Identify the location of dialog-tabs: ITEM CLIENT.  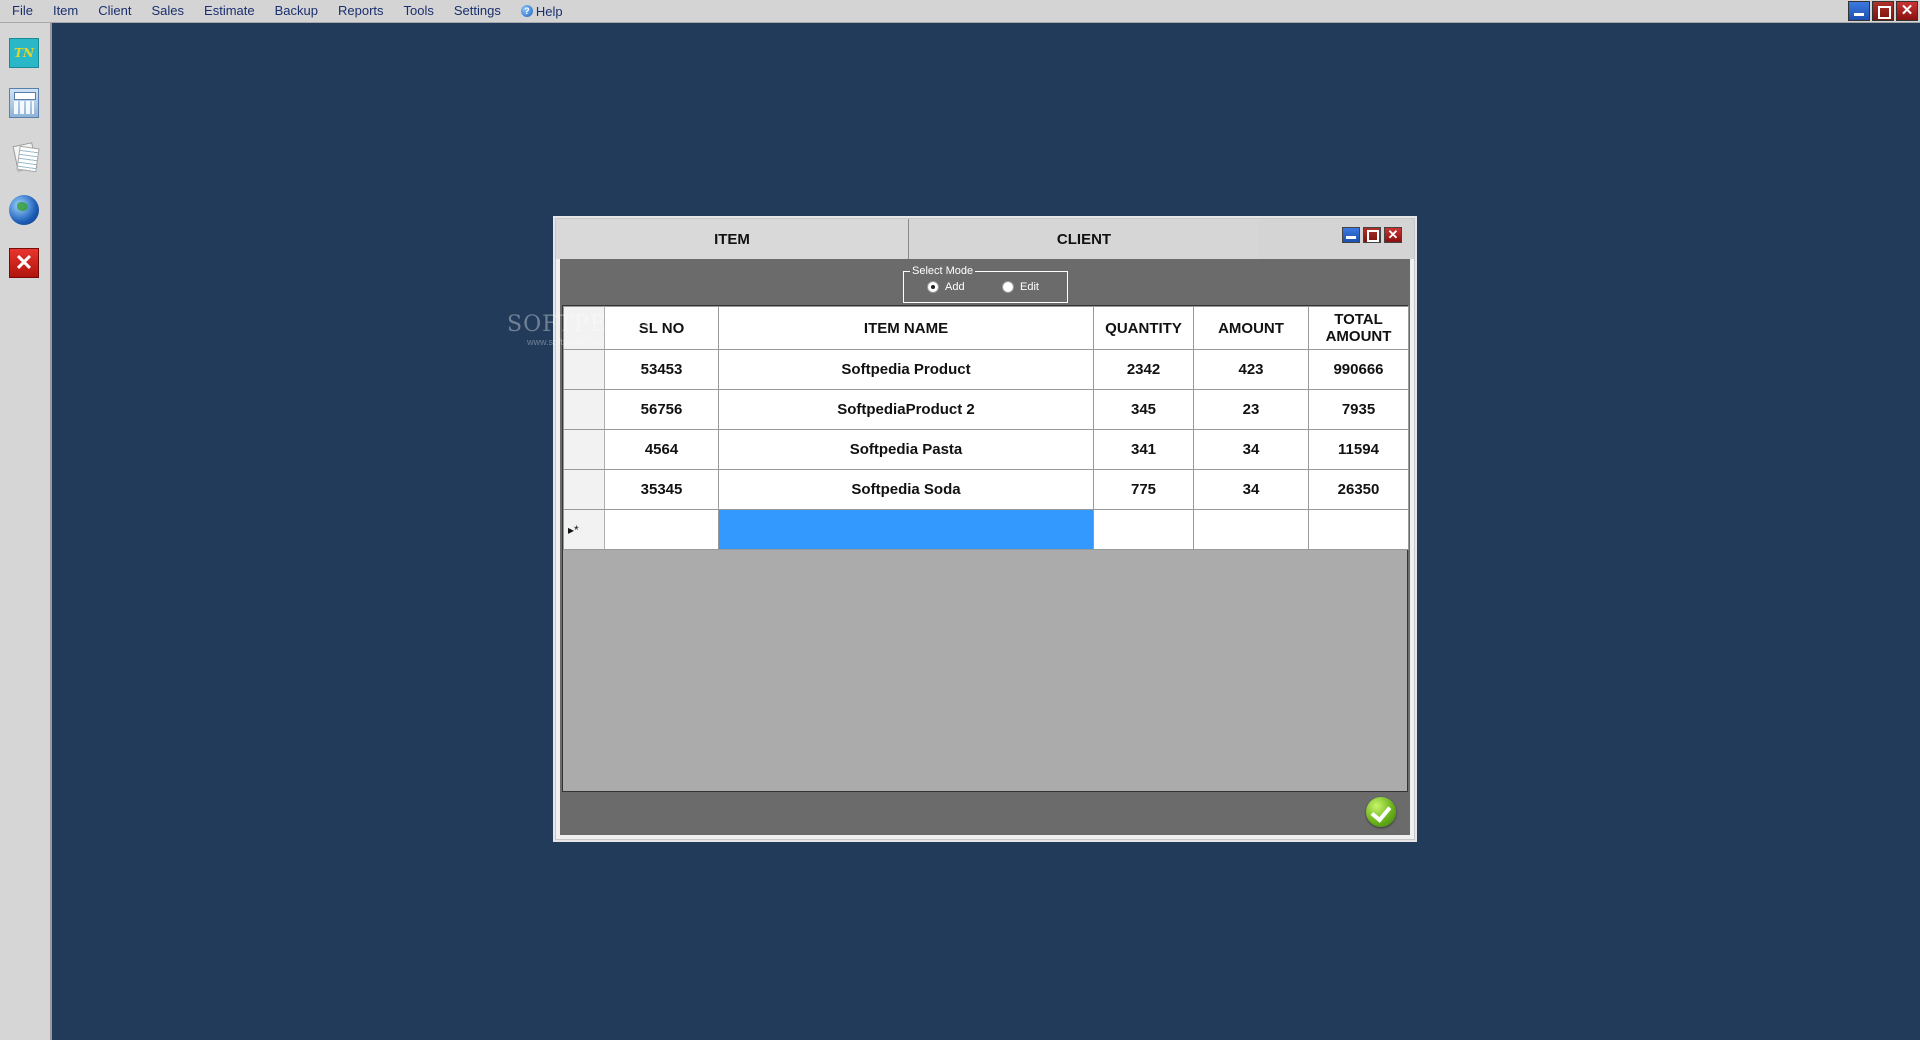
(985, 239).